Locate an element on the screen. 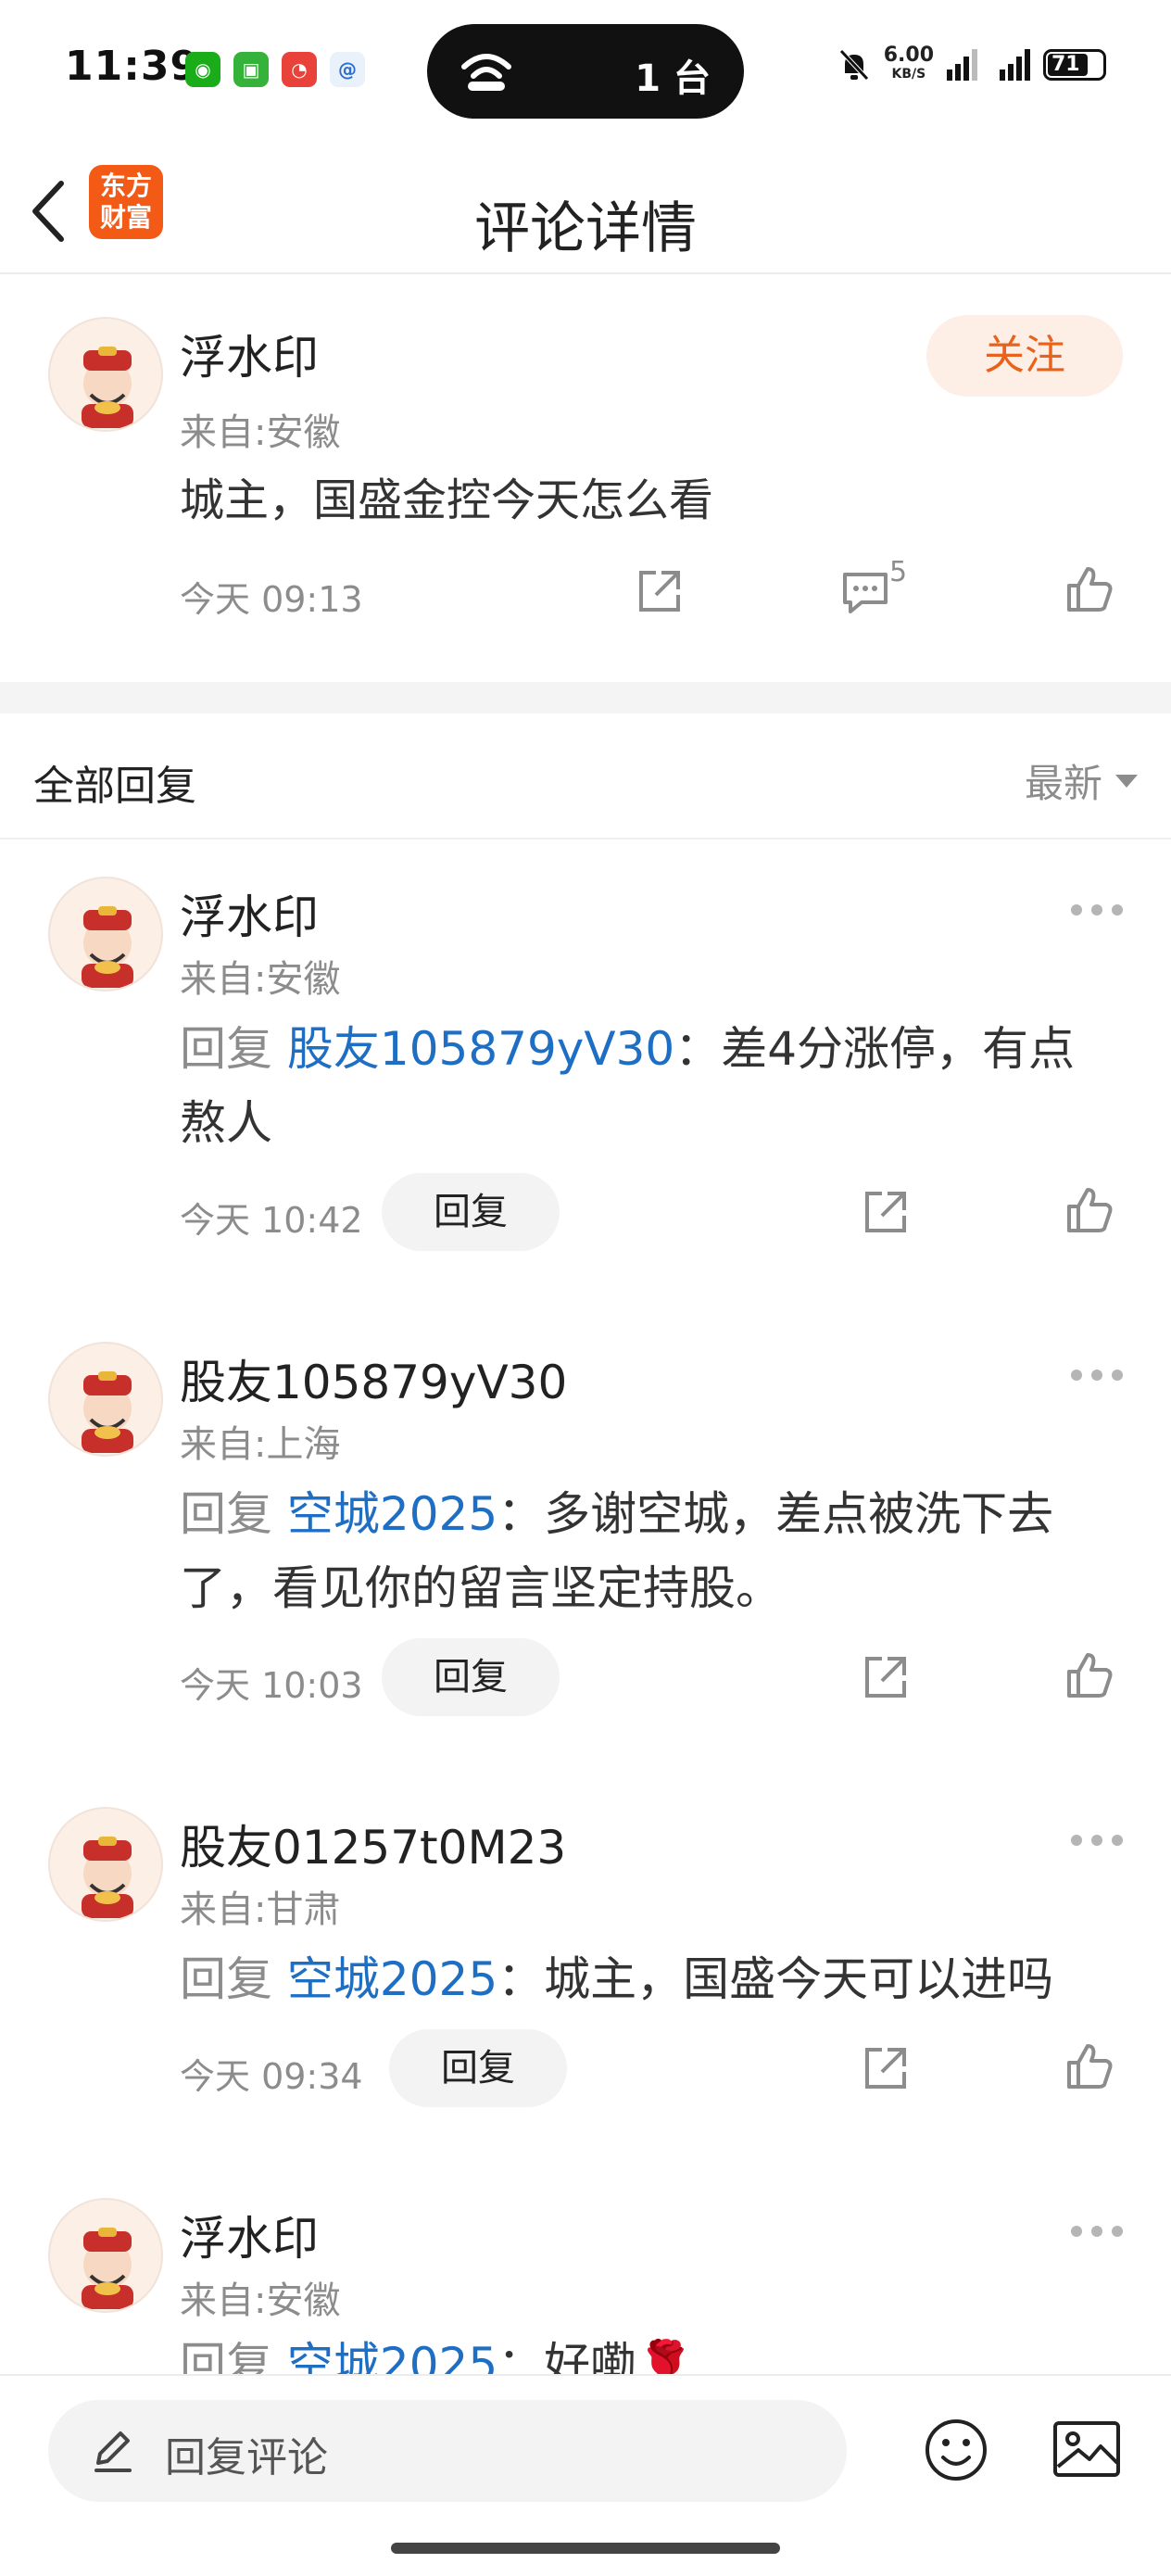 The image size is (1171, 2576). comment-icon is located at coordinates (865, 591).